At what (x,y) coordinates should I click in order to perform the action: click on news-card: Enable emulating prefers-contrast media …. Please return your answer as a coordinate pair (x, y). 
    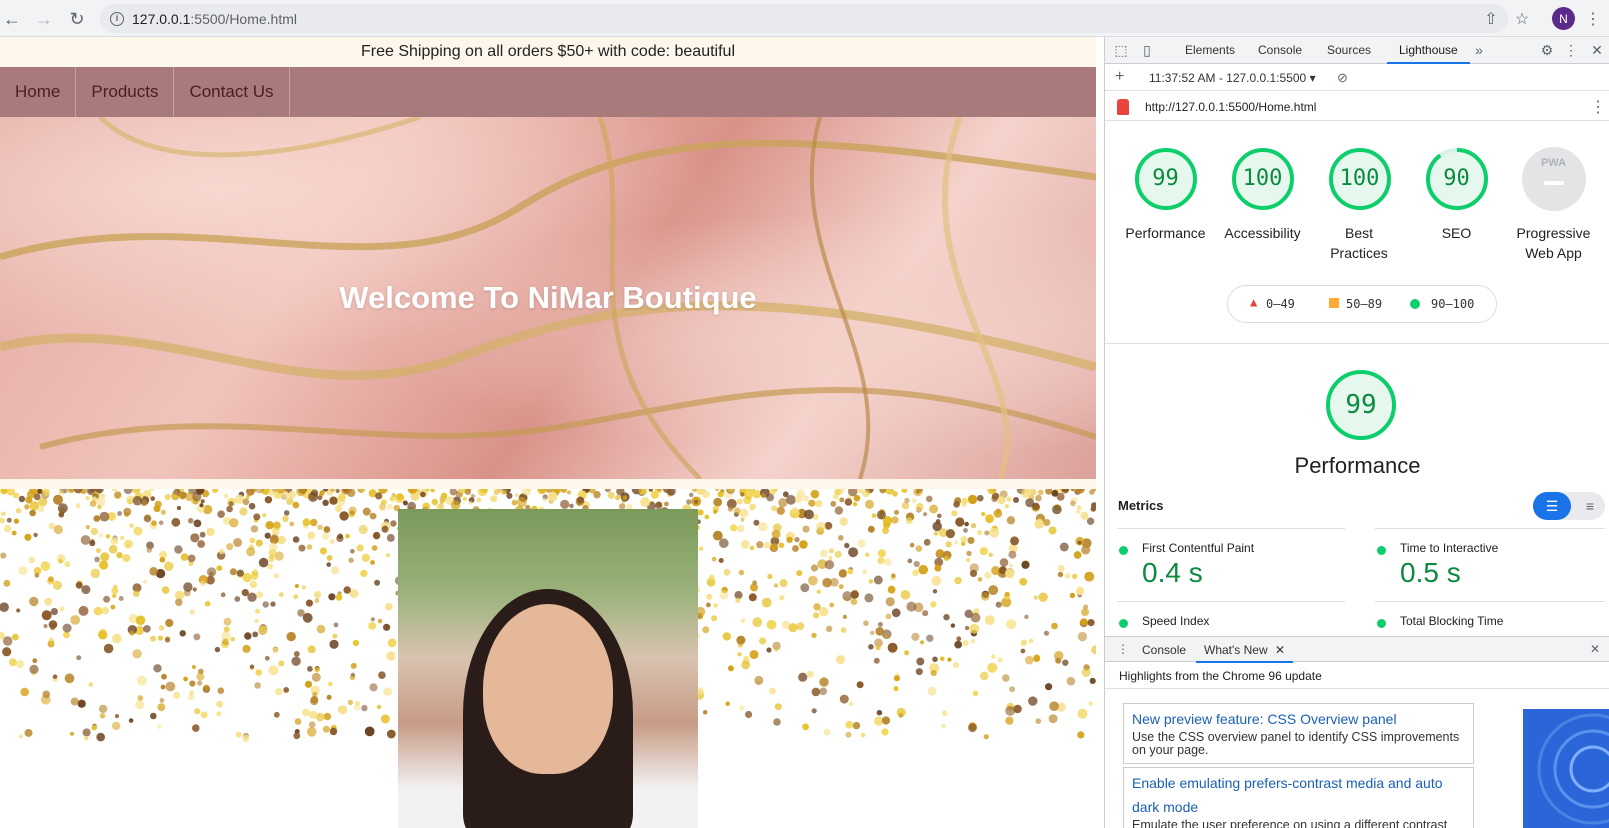
    Looking at the image, I should click on (1298, 797).